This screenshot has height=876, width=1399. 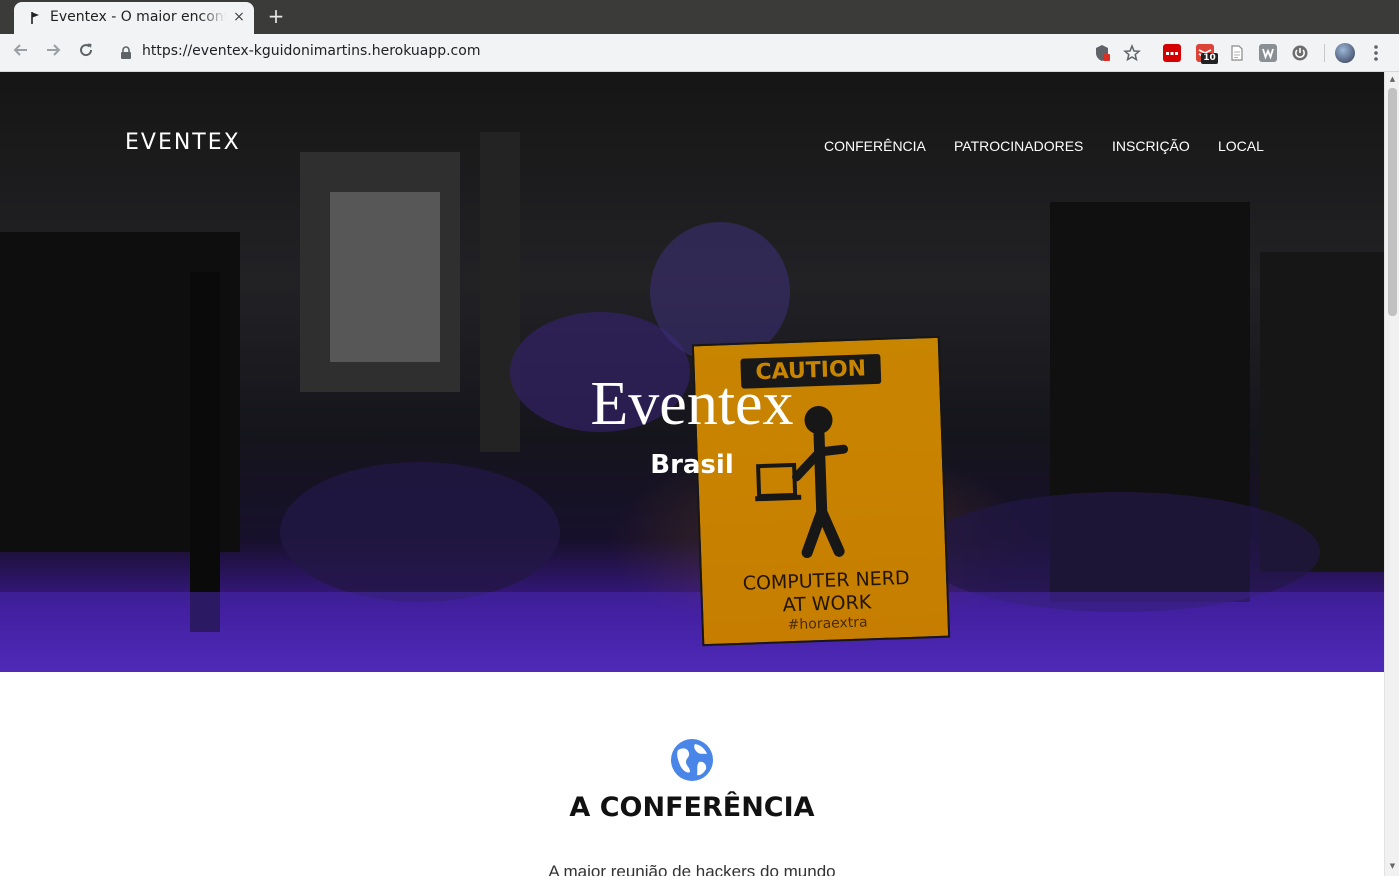 What do you see at coordinates (1391, 474) in the screenshot?
I see `page-scrollbar: ▲ ▼` at bounding box center [1391, 474].